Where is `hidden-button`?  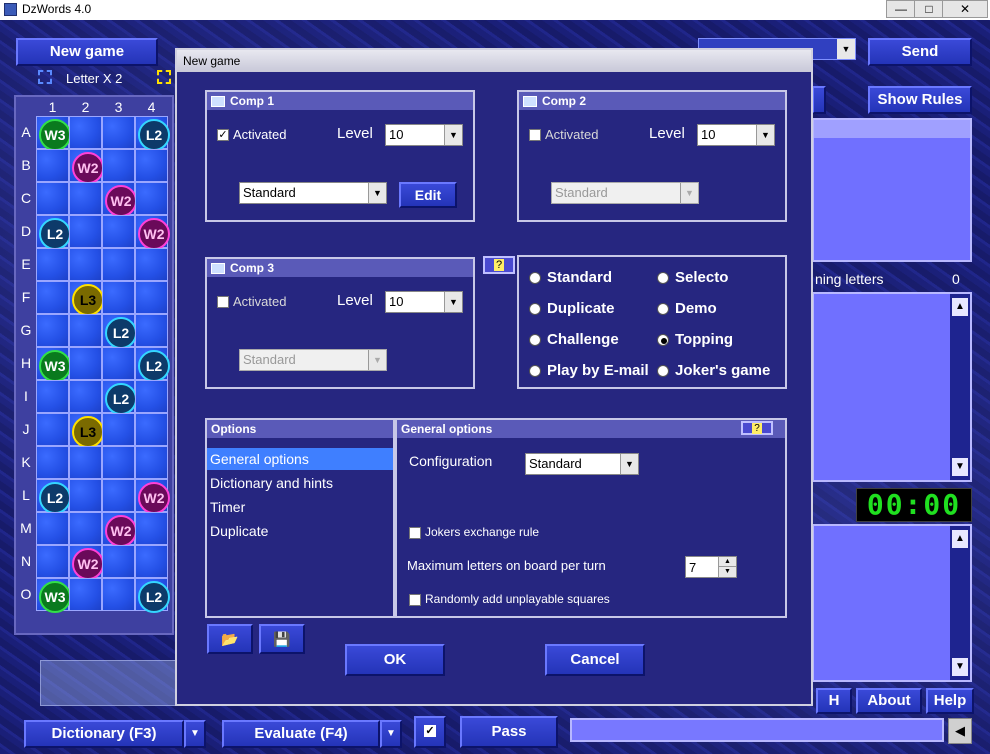
hidden-button is located at coordinates (819, 100).